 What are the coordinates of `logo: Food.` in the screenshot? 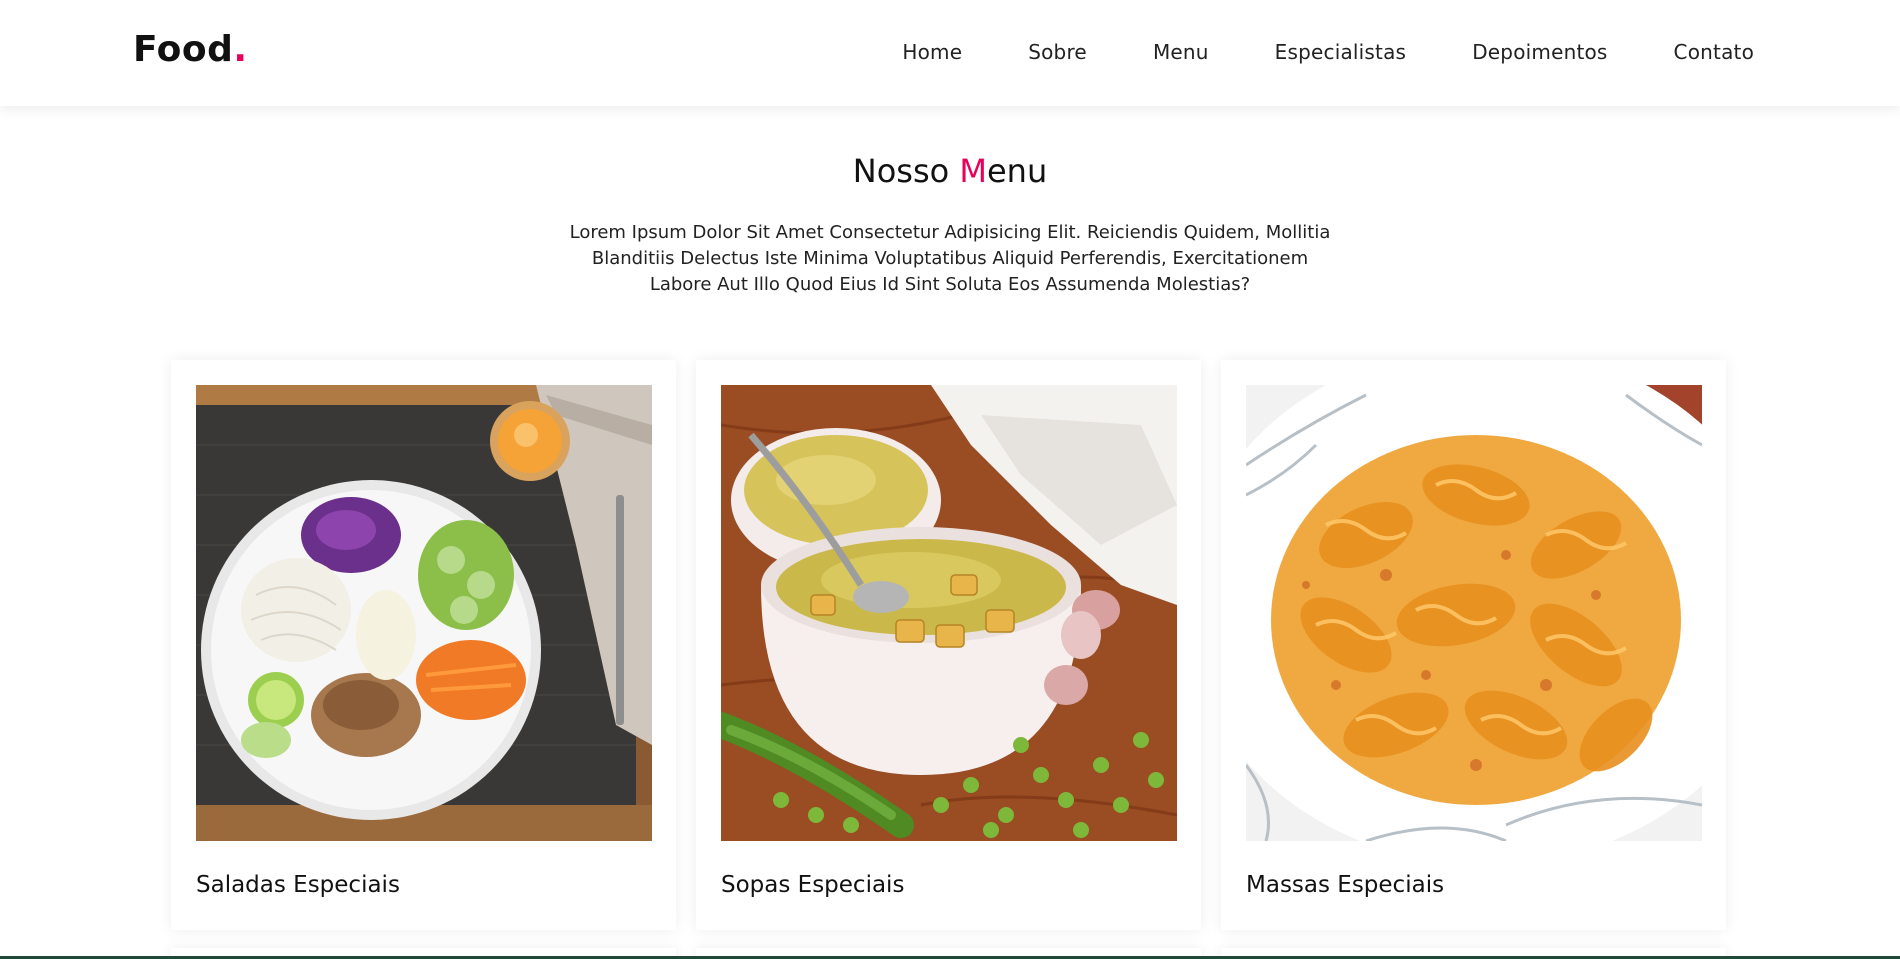 It's located at (190, 49).